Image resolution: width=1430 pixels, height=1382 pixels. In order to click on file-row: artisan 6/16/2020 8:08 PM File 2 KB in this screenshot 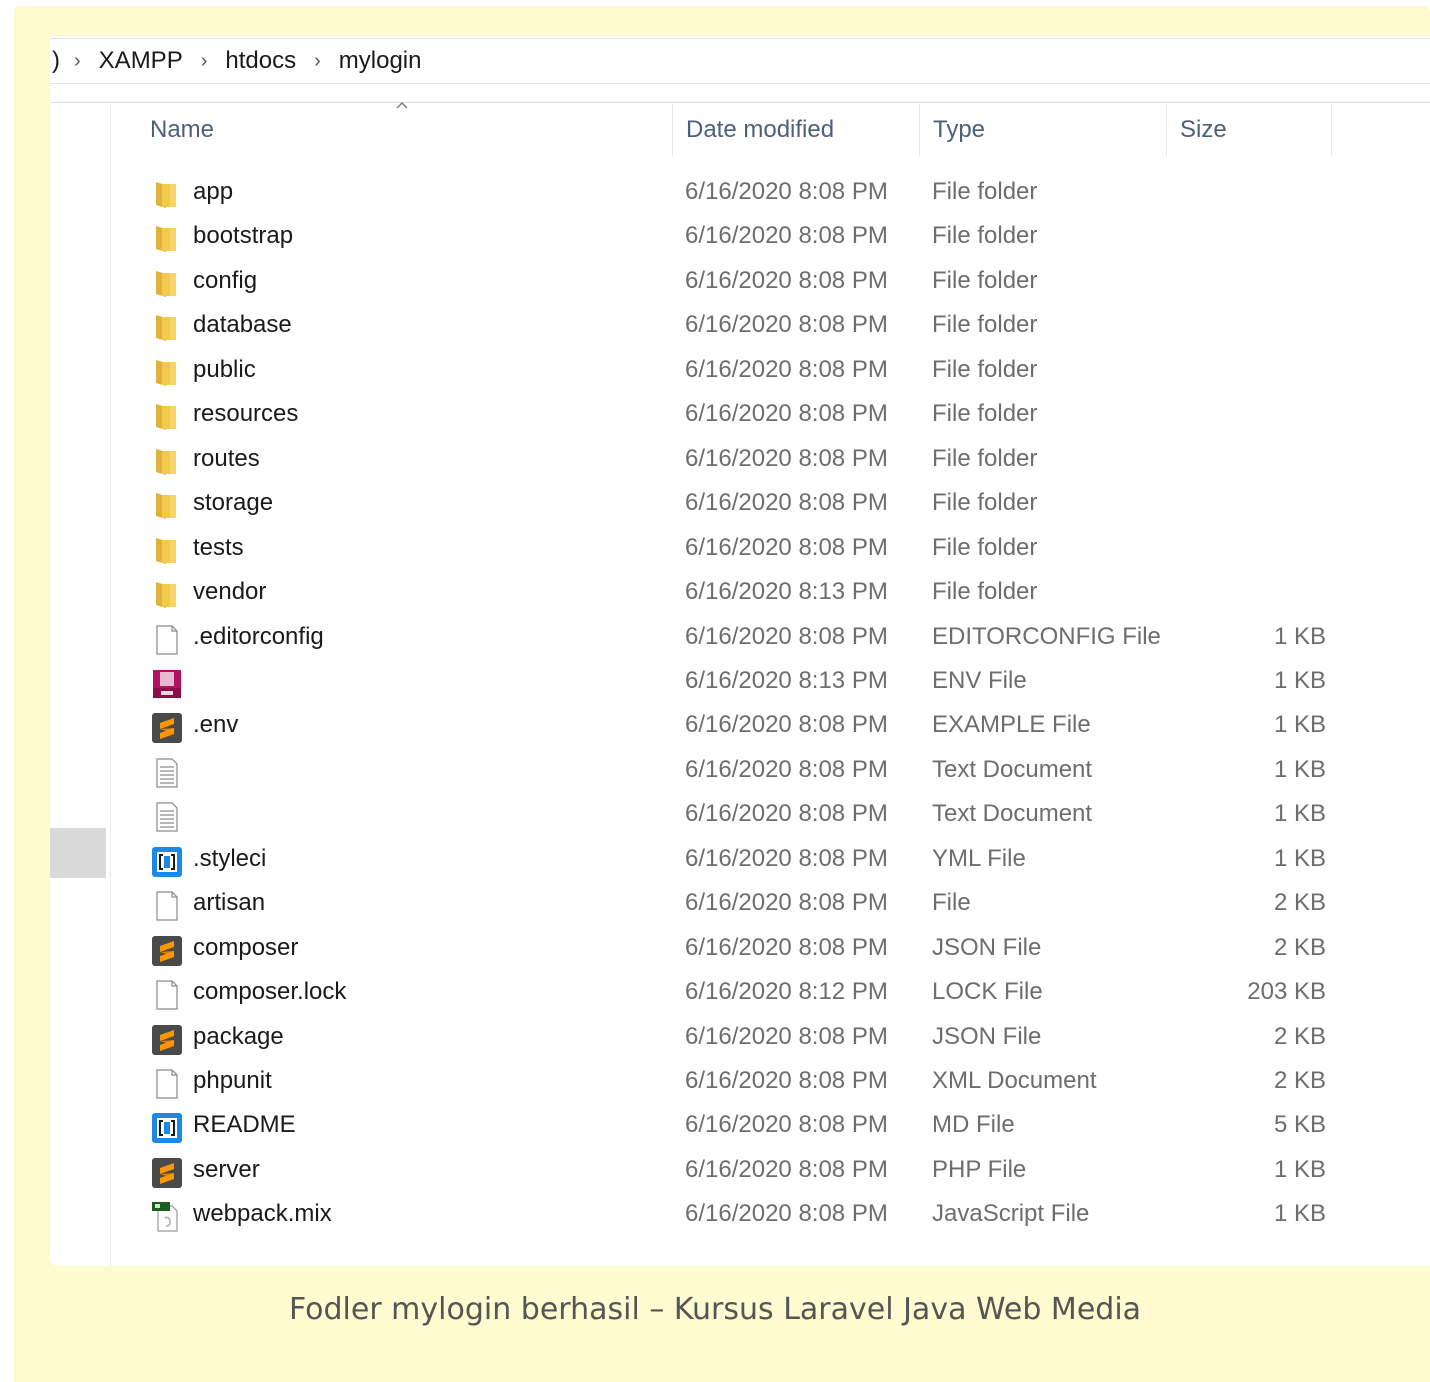, I will do `click(736, 905)`.